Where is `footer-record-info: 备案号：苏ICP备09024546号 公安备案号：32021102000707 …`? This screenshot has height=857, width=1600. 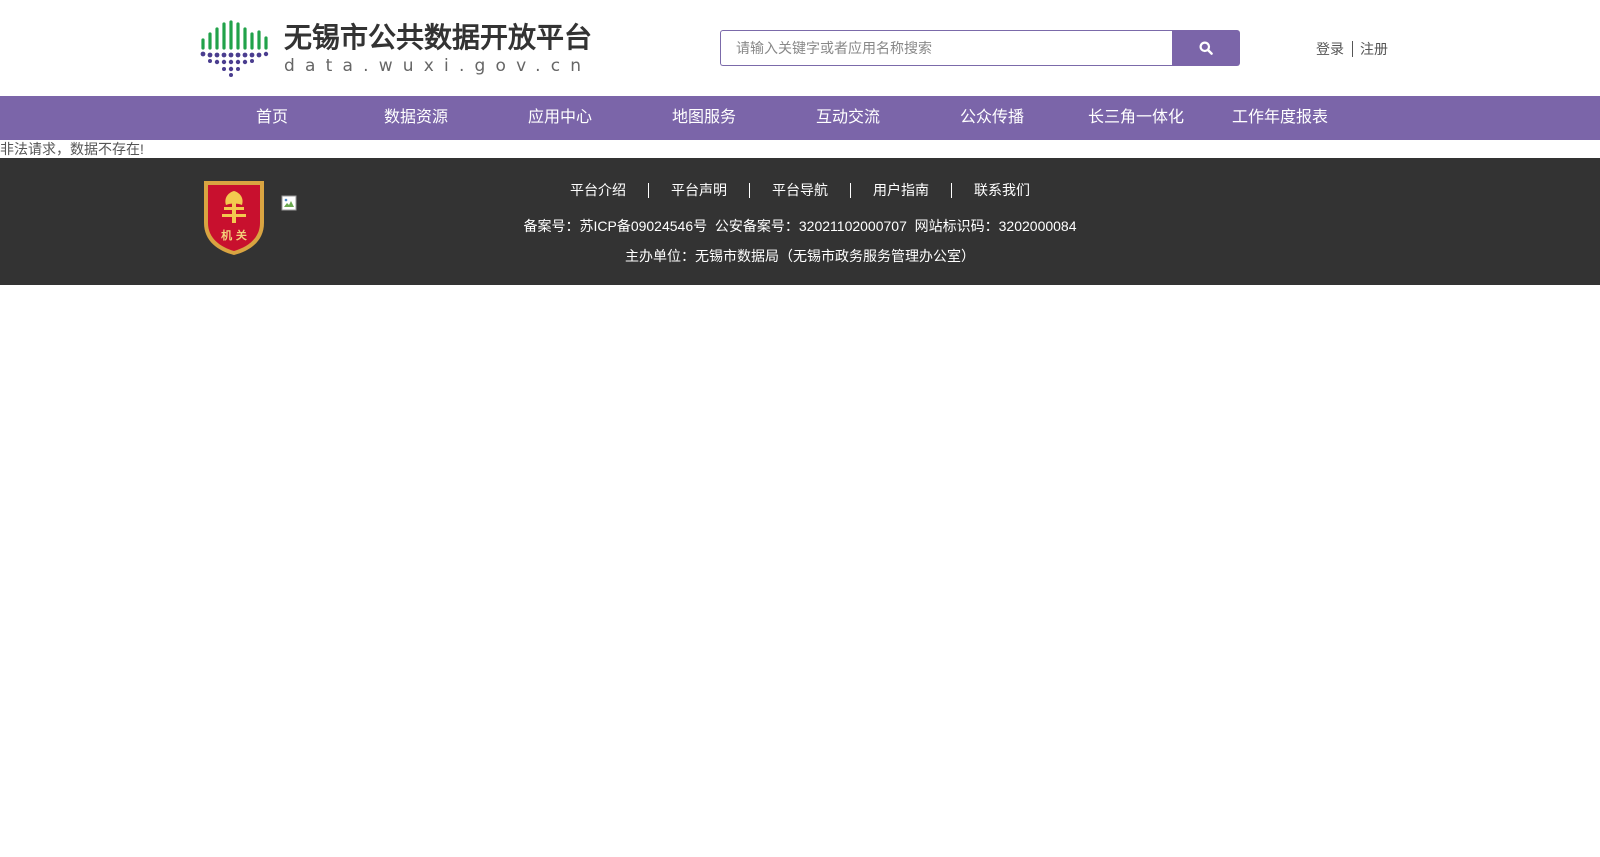 footer-record-info: 备案号：苏ICP备09024546号 公安备案号：32021102000707 … is located at coordinates (800, 226).